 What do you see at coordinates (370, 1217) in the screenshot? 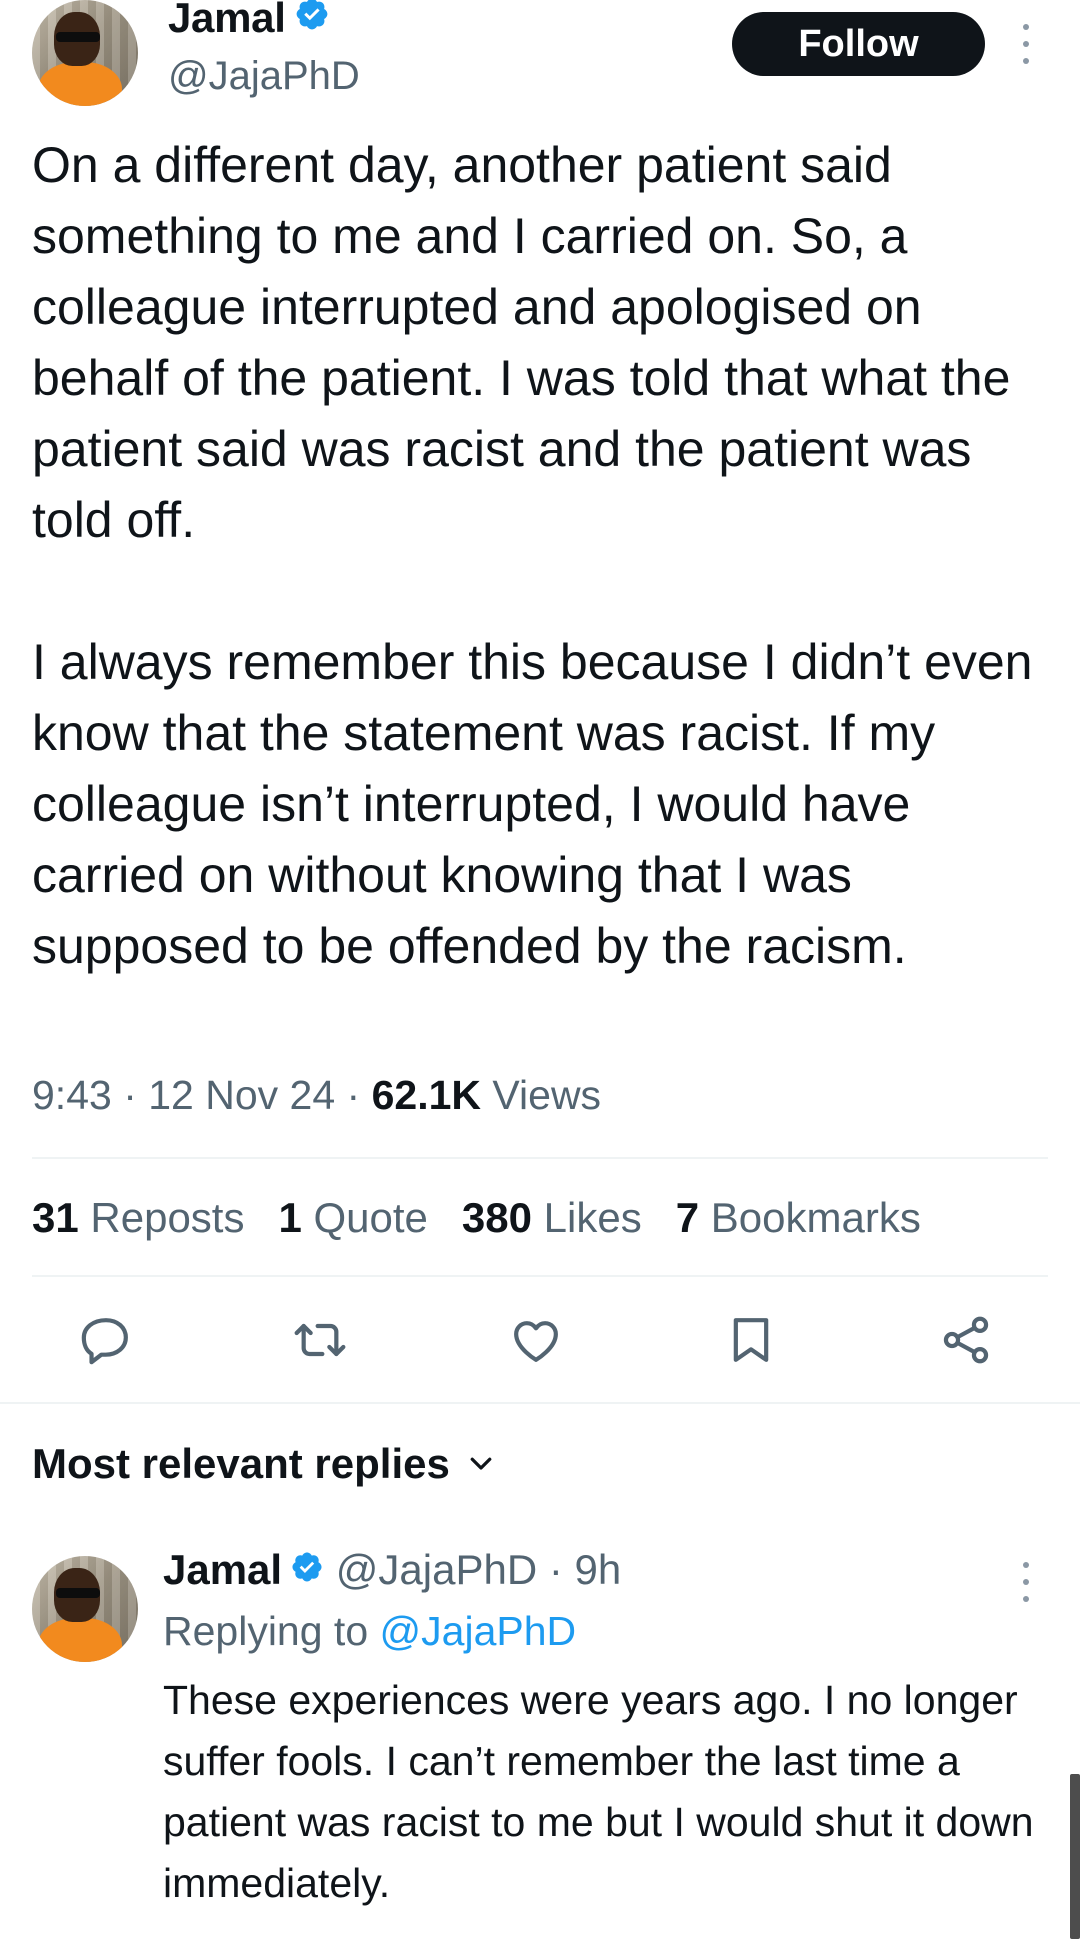
I see `quotes-label: Quote` at bounding box center [370, 1217].